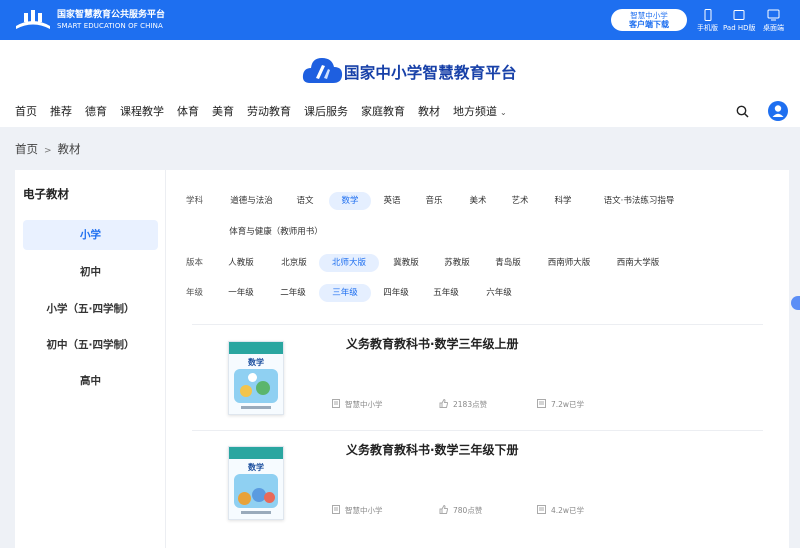 Image resolution: width=800 pixels, height=548 pixels. Describe the element at coordinates (503, 112) in the screenshot. I see `chevron-down-icon: ⌄` at that location.